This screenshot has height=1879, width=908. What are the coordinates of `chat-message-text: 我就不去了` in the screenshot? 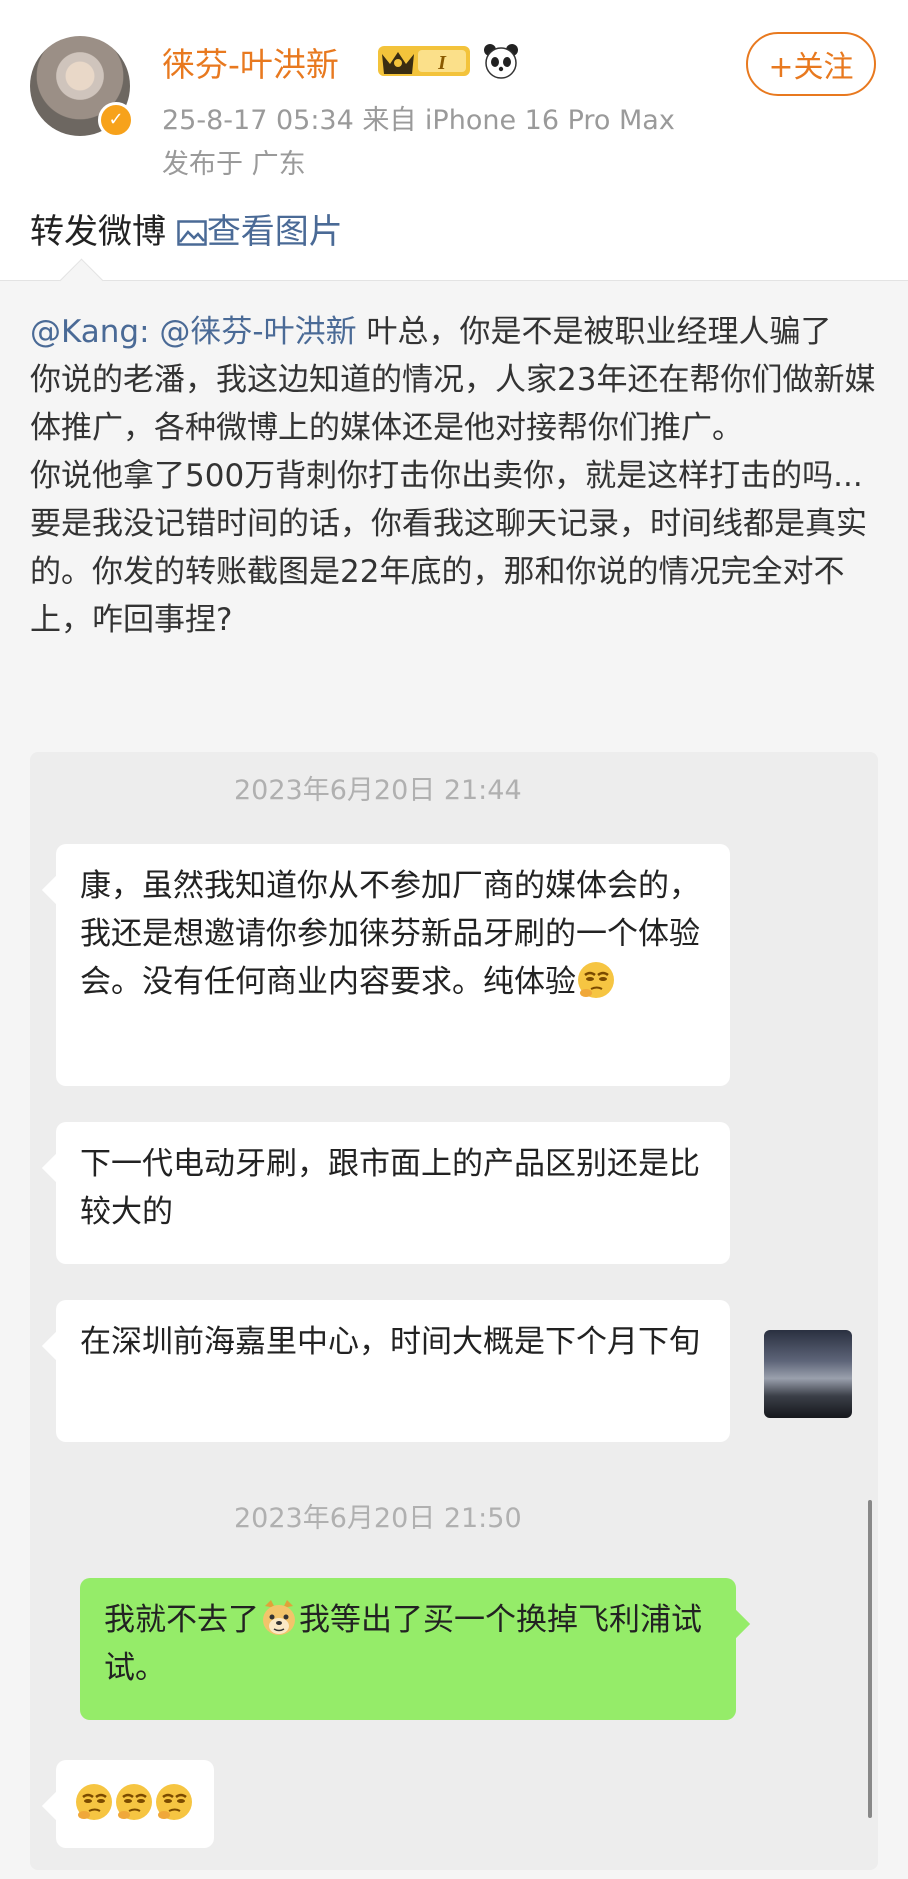 It's located at (181, 1620).